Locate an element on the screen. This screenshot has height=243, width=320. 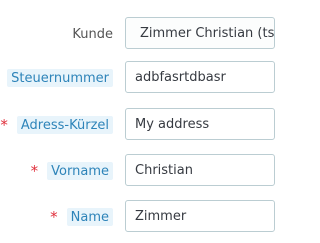
last-name-label: Name is located at coordinates (89, 217).